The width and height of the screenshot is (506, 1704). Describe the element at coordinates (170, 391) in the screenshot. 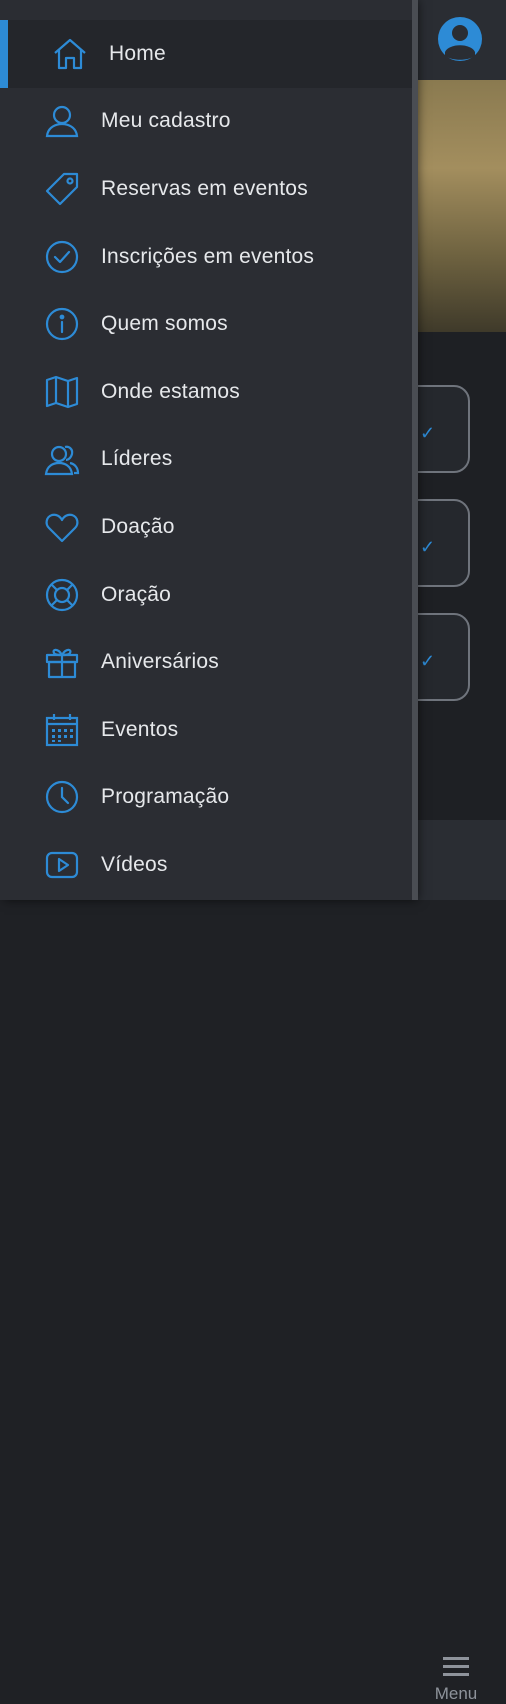

I see `nav-label: Onde estamos` at that location.